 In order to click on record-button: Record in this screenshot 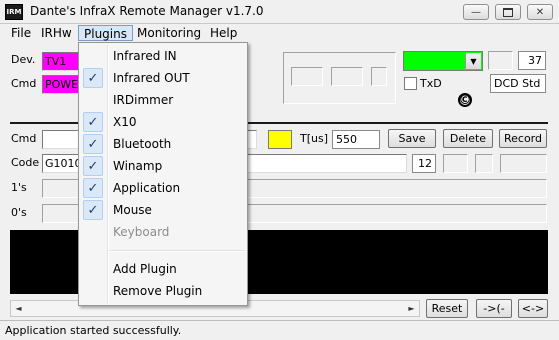, I will do `click(523, 138)`.